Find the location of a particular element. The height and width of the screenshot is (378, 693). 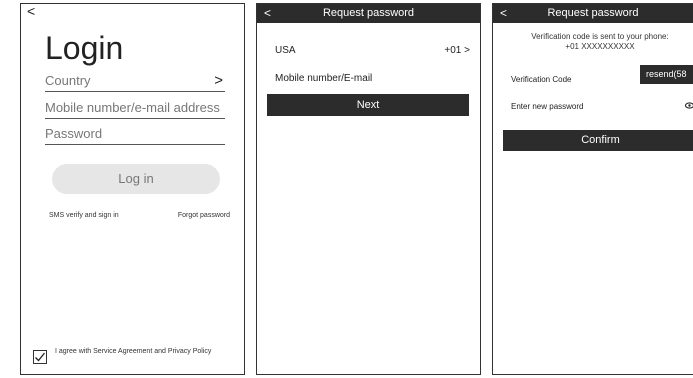

sms-verify-link: SMS verify and sign in is located at coordinates (84, 215).